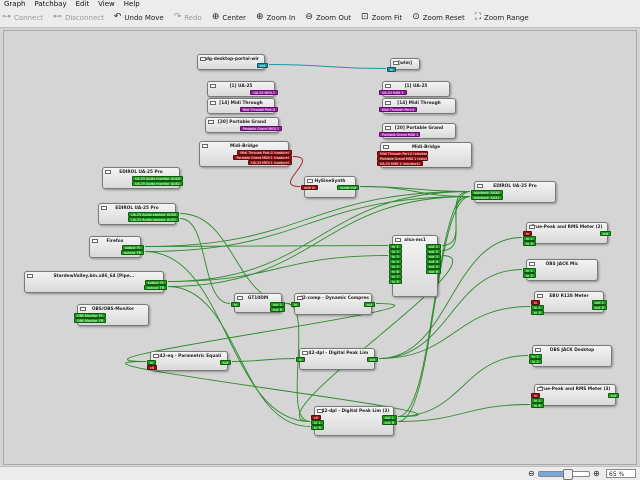 The width and height of the screenshot is (640, 480). I want to click on port-out-ua-25-audio-monitor-aux0: UA-25 Audio monitor_AUX0, so click(157, 178).